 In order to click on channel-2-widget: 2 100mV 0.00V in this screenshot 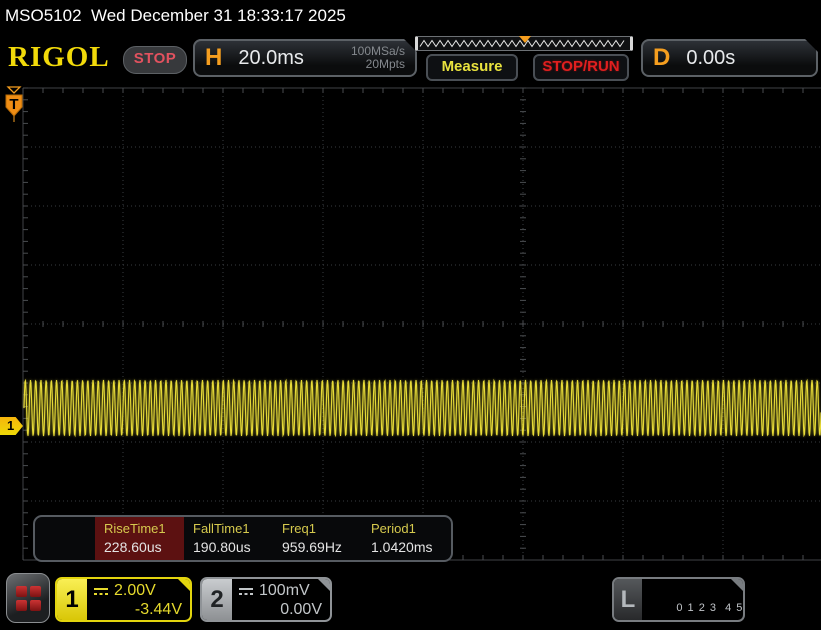, I will do `click(266, 599)`.